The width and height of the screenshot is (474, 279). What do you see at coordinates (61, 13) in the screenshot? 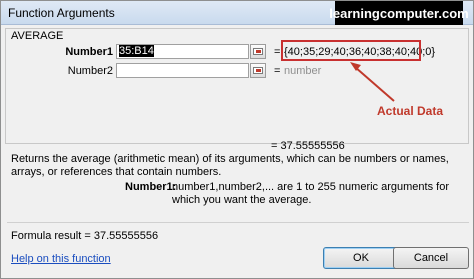
I see `window-title: Function Arguments` at bounding box center [61, 13].